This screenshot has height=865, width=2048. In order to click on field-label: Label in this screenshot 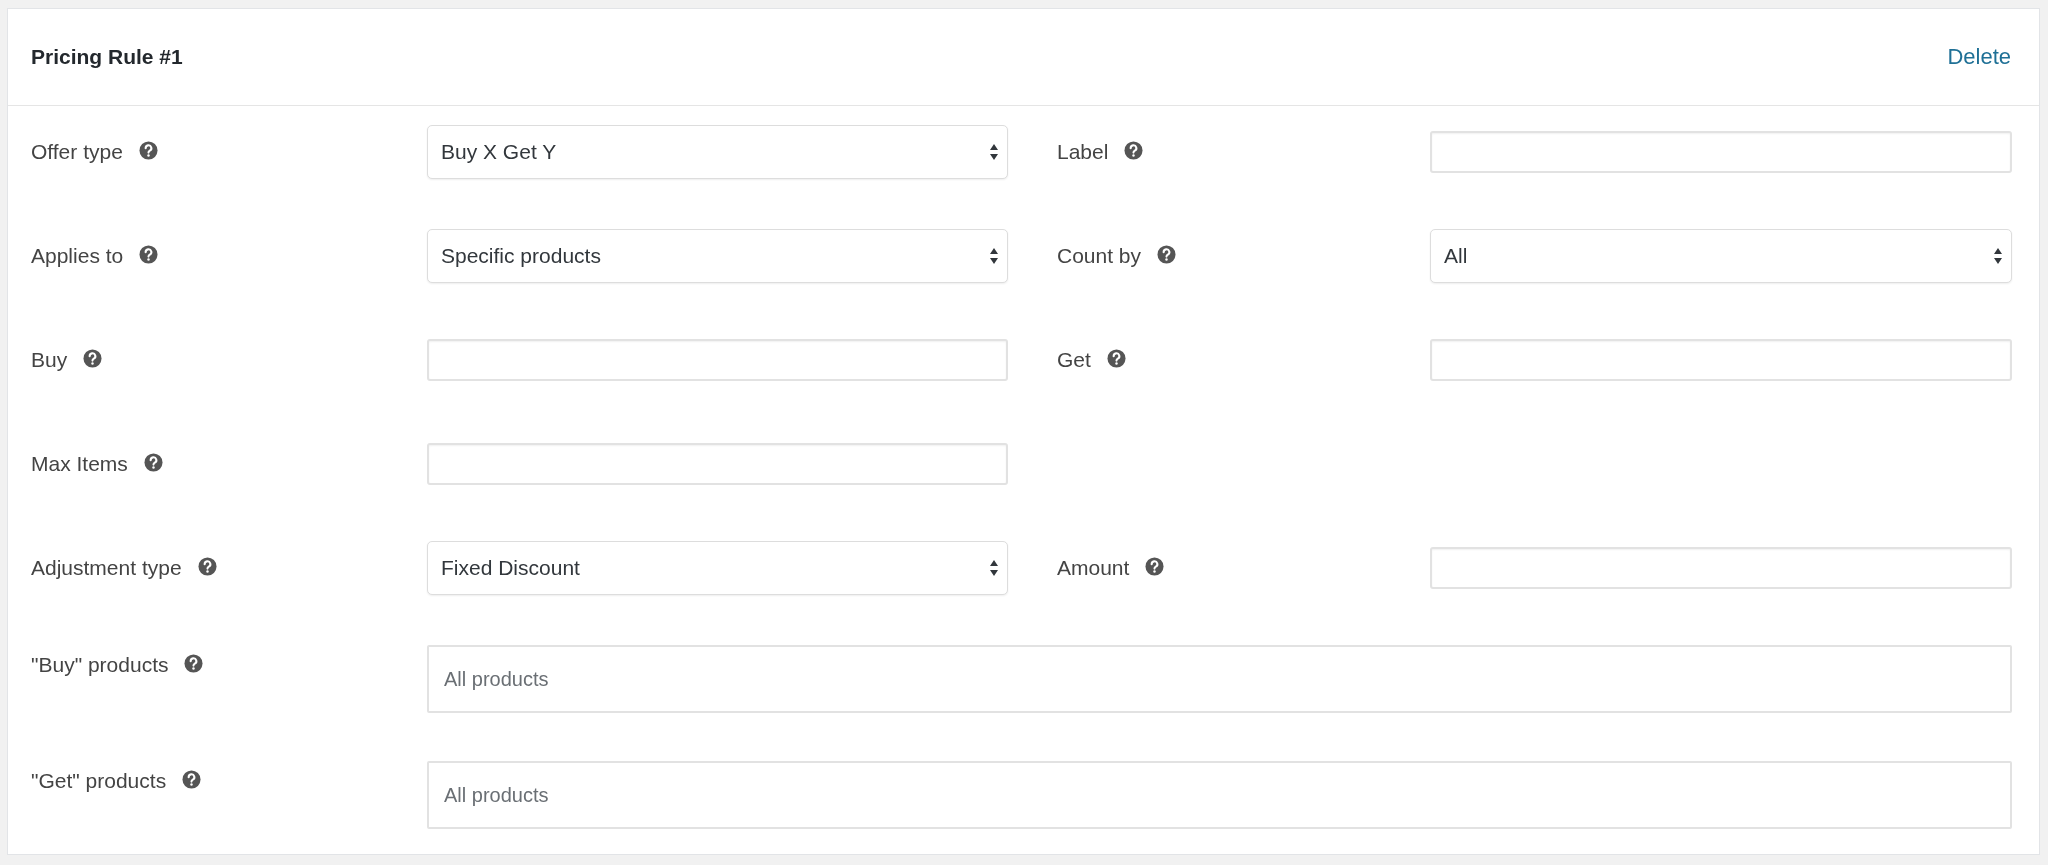, I will do `click(1083, 152)`.